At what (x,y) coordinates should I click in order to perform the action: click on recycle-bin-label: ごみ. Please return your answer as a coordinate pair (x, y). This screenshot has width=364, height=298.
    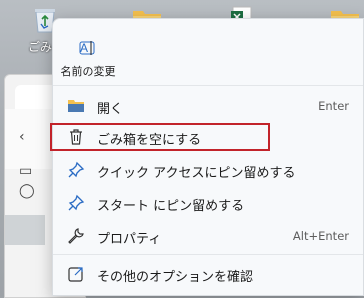
    Looking at the image, I should click on (40, 47).